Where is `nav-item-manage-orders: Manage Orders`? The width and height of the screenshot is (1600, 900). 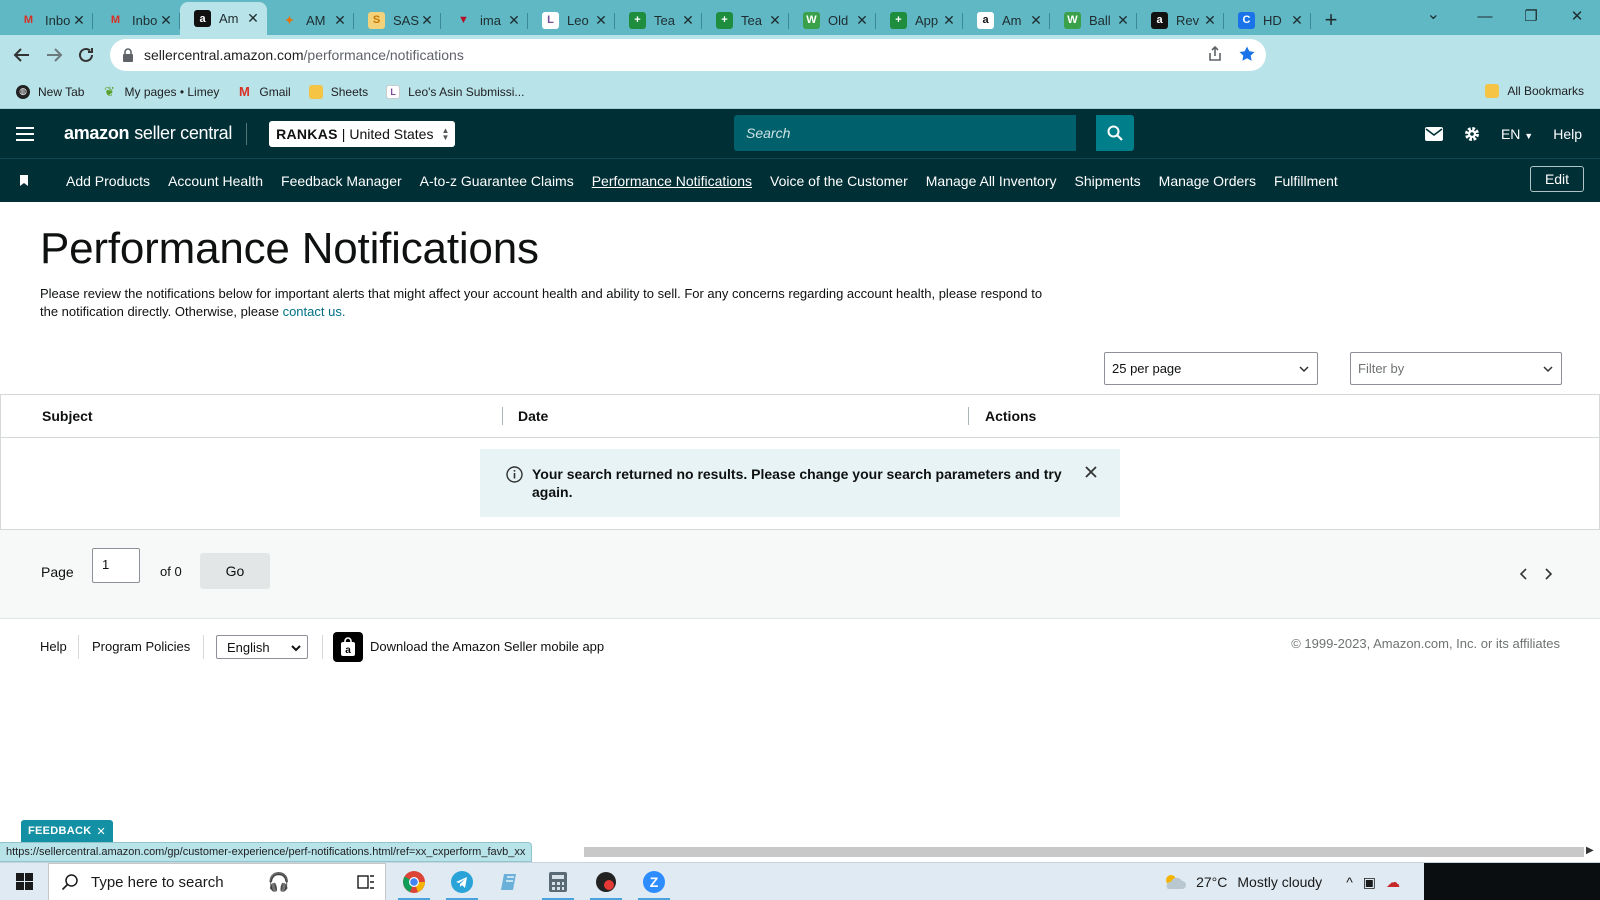 nav-item-manage-orders: Manage Orders is located at coordinates (1207, 181).